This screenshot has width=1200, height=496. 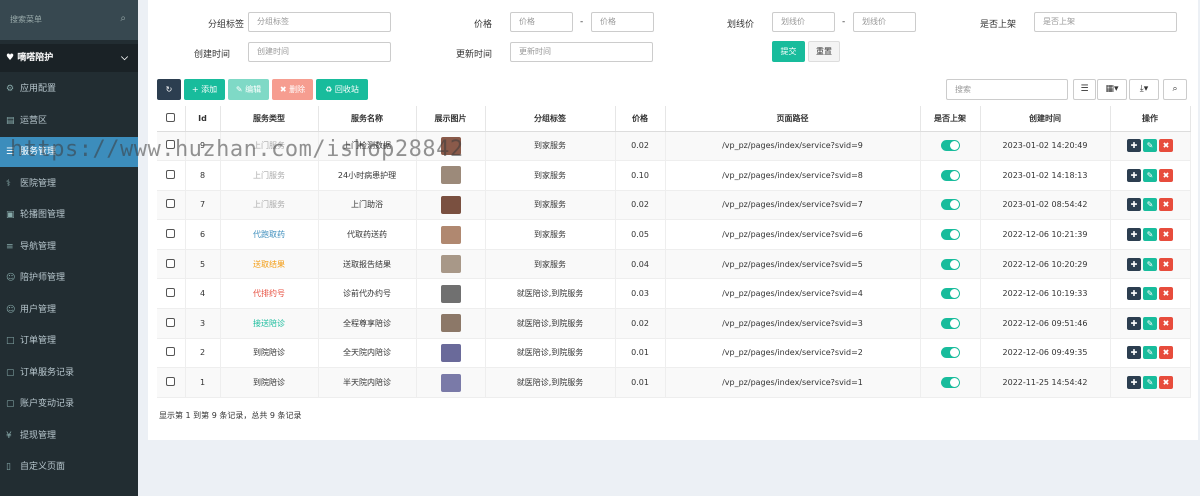 What do you see at coordinates (541, 22) in the screenshot?
I see `filter-price-min-input: 价格` at bounding box center [541, 22].